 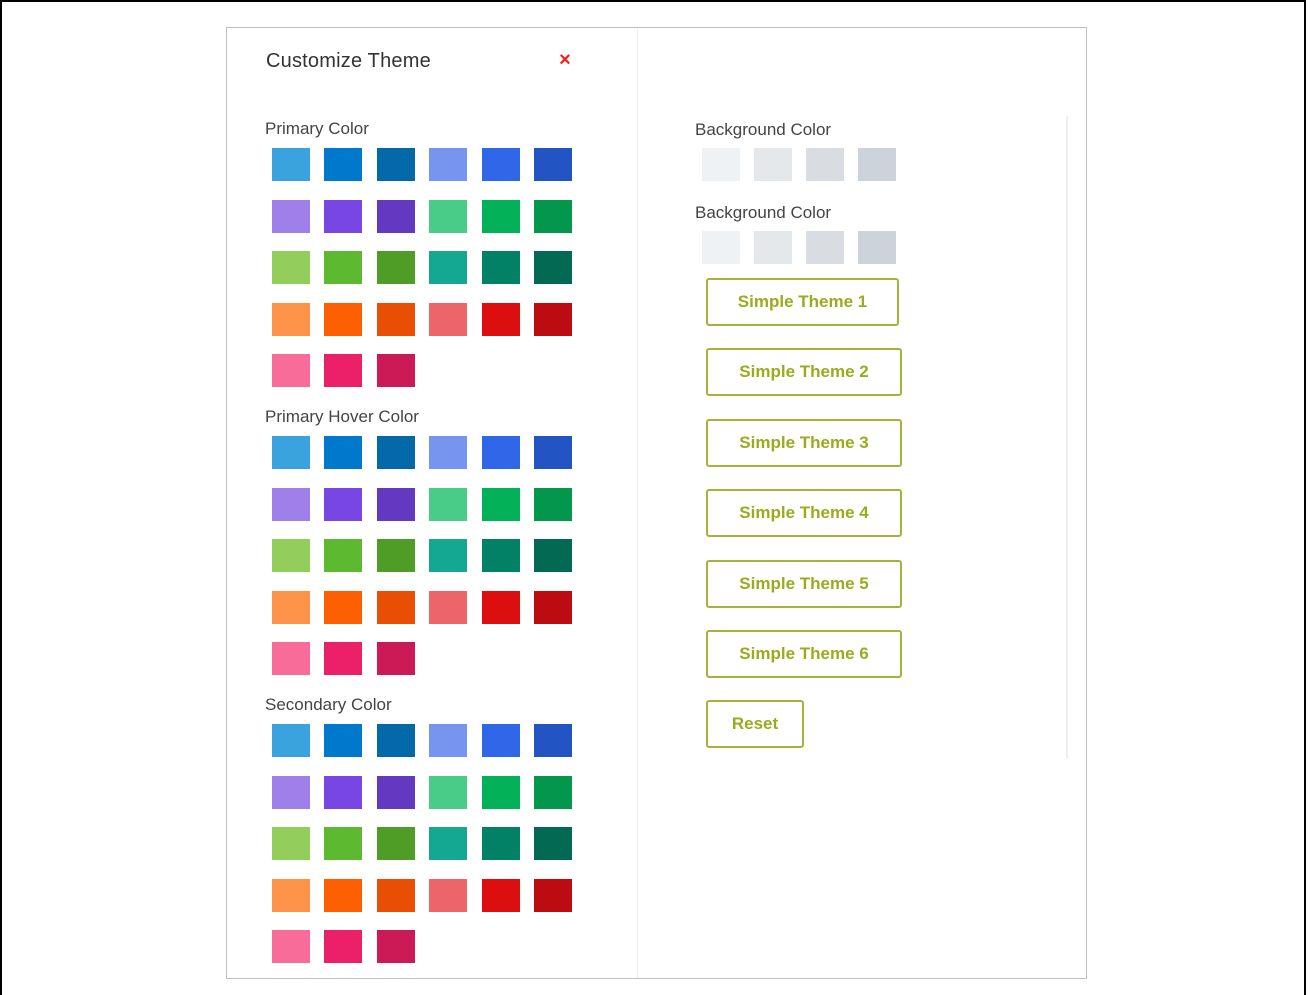 I want to click on simple-theme-6-button: Simple Theme 6, so click(x=804, y=654).